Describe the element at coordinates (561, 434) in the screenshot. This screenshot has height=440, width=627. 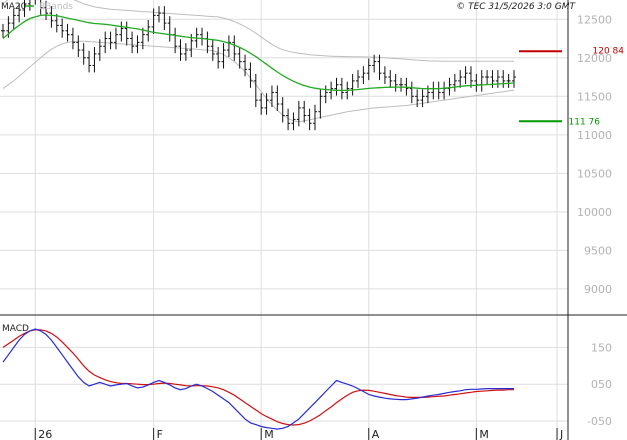
I see `time-tick-label: J` at that location.